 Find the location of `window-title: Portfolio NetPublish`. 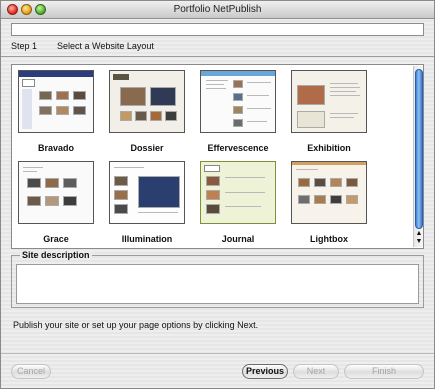

window-title: Portfolio NetPublish is located at coordinates (217, 9).